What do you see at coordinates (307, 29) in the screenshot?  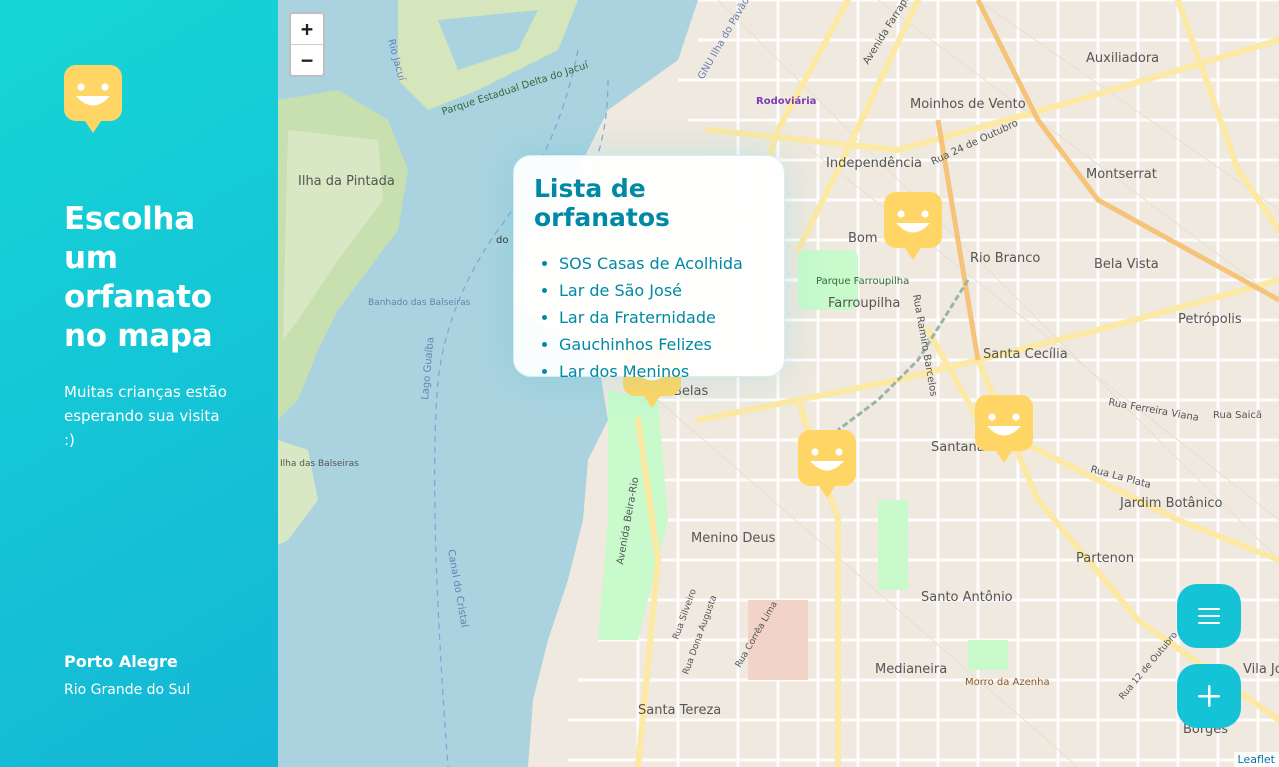 I see `zoom-in-button: +` at bounding box center [307, 29].